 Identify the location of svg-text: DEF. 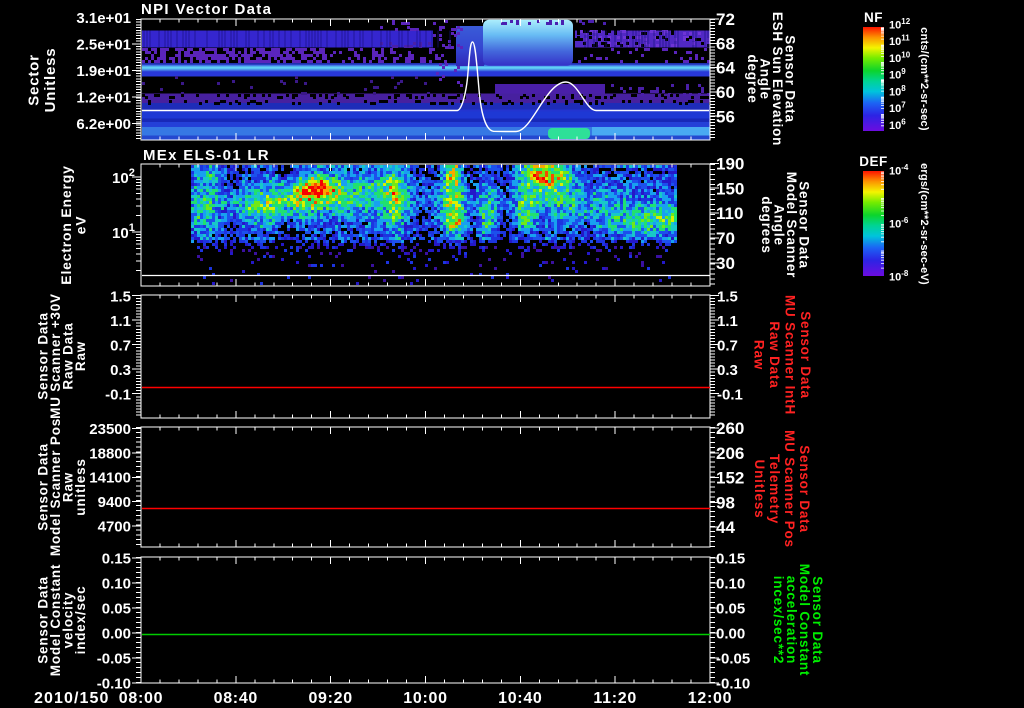
(873, 161).